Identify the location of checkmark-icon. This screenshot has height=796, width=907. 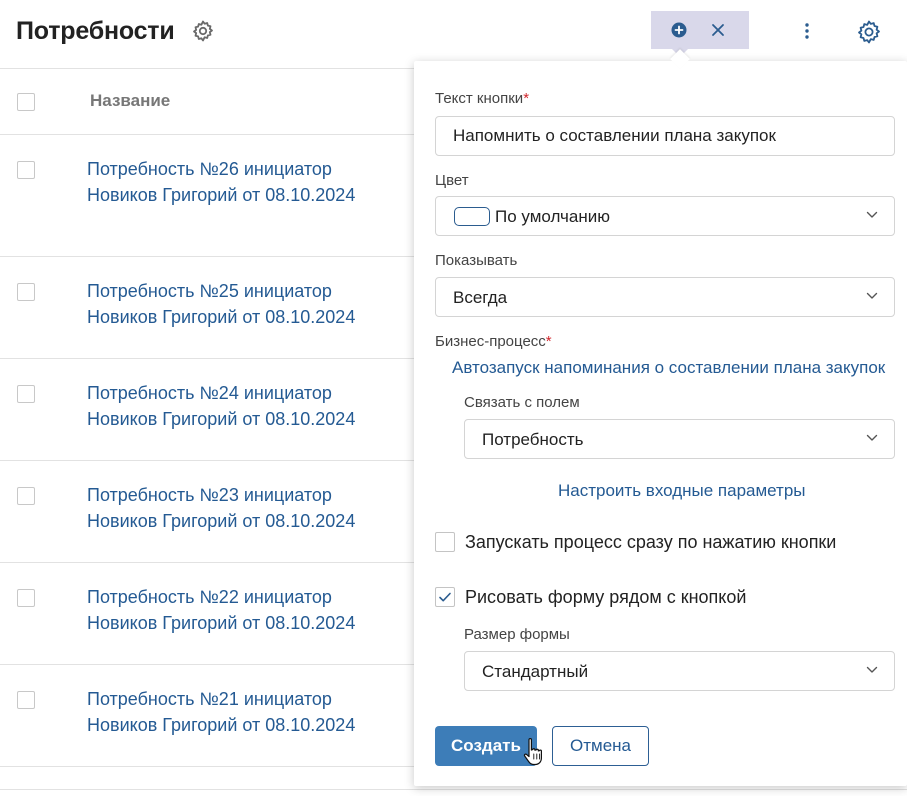
(445, 597).